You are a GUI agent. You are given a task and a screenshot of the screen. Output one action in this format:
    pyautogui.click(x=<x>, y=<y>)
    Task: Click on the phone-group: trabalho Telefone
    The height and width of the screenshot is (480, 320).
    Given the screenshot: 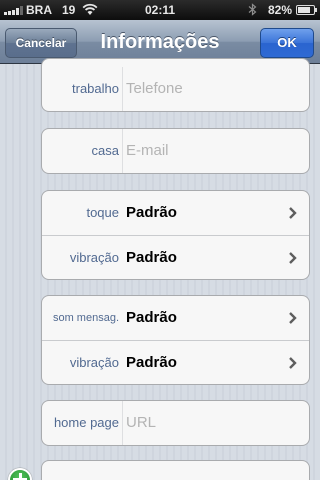 What is the action you would take?
    pyautogui.click(x=175, y=85)
    